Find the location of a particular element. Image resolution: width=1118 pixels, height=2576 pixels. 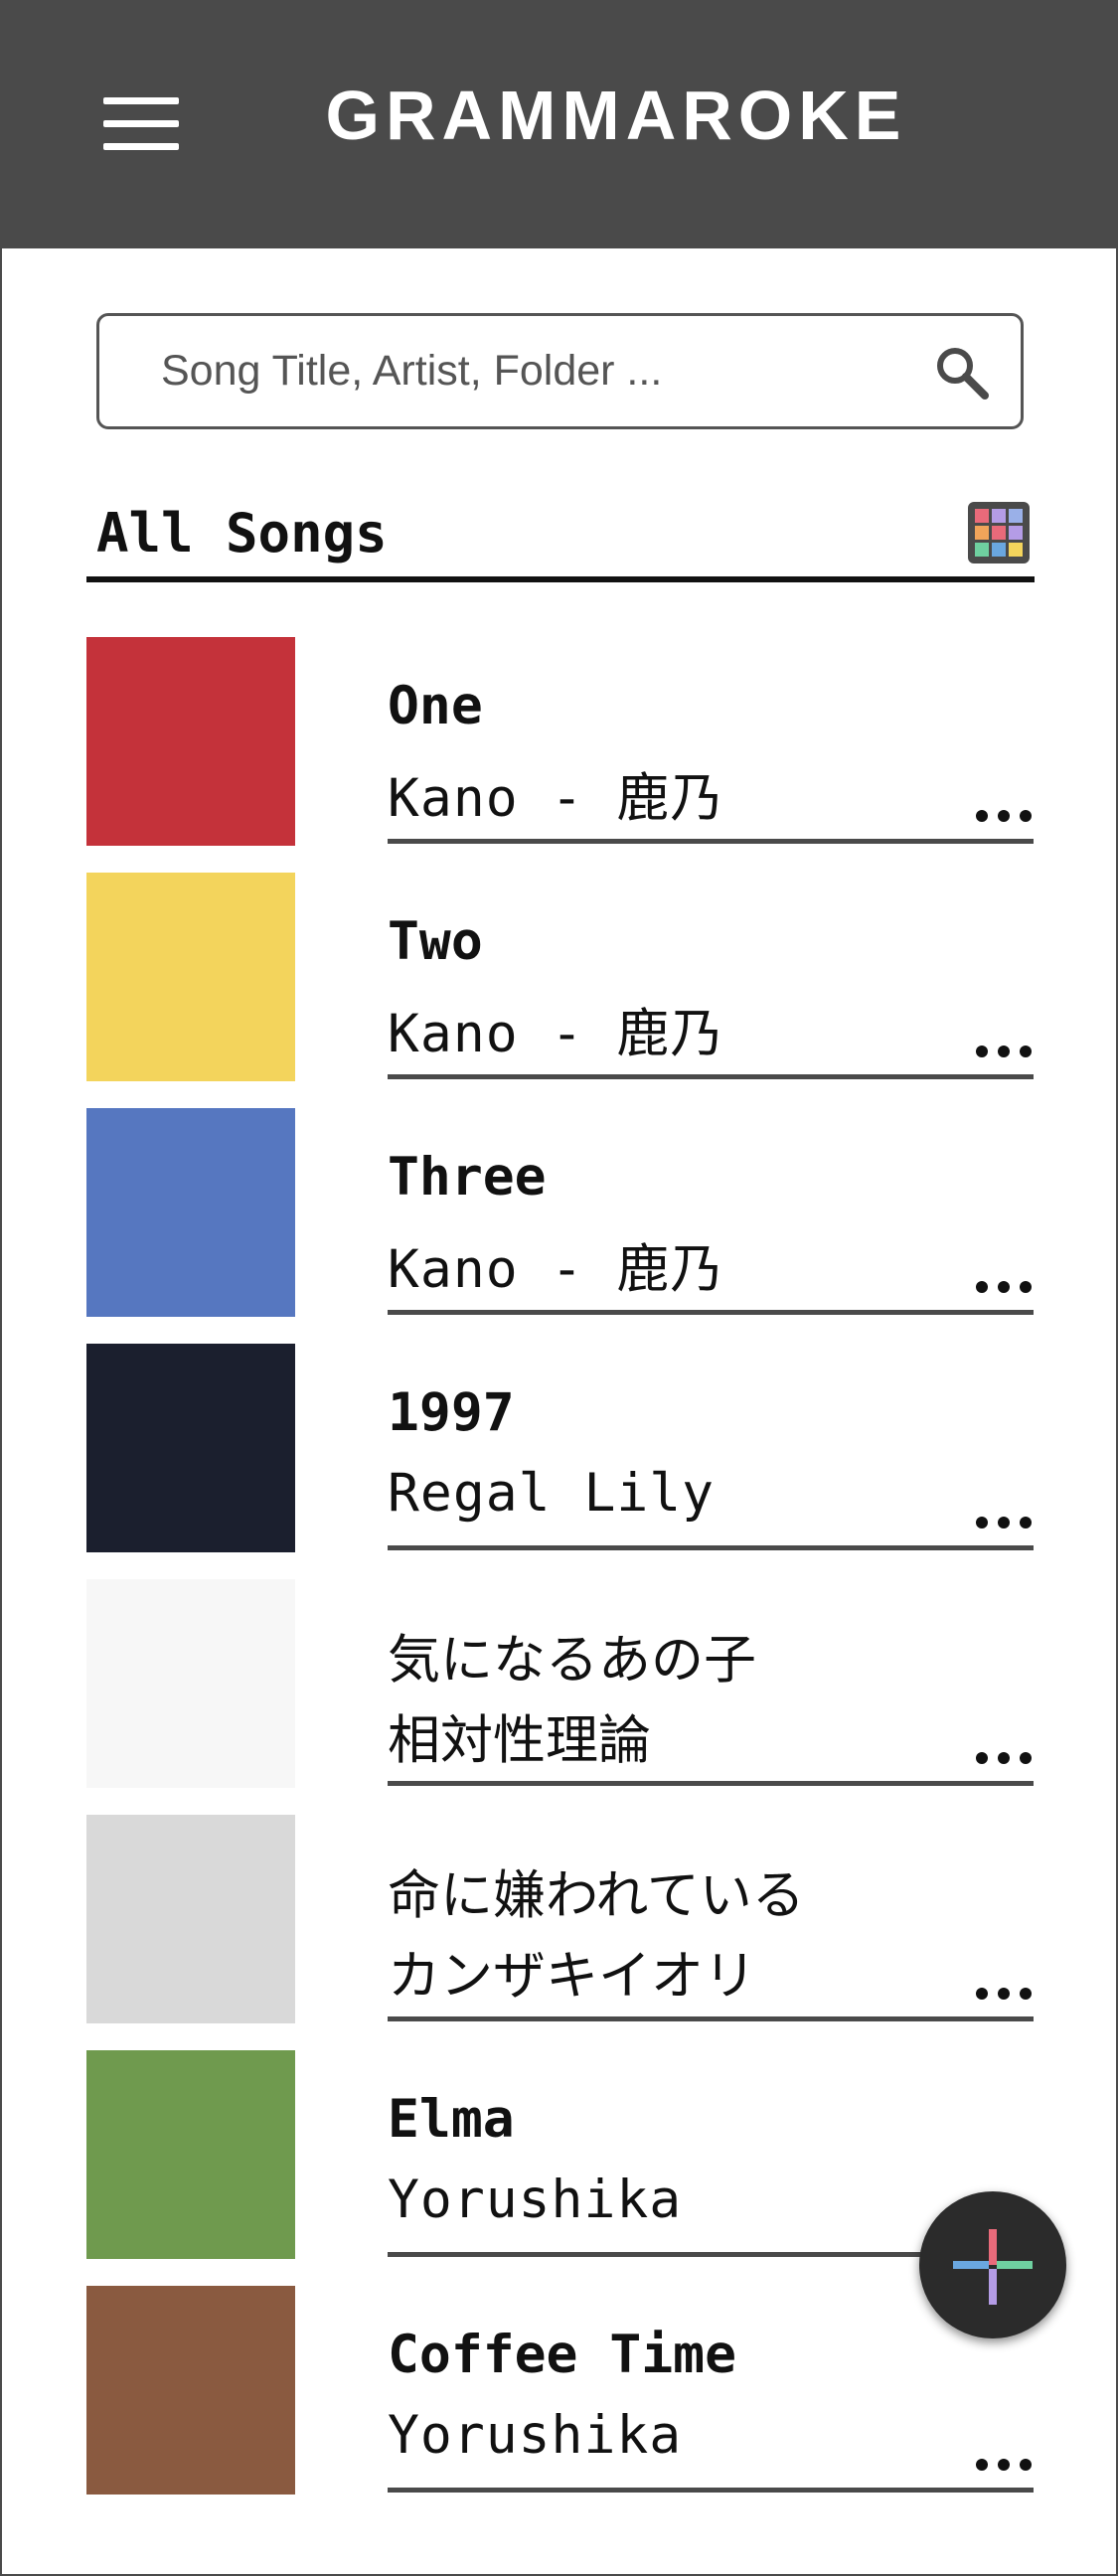

song-artist: 相対性理論 is located at coordinates (520, 1740).